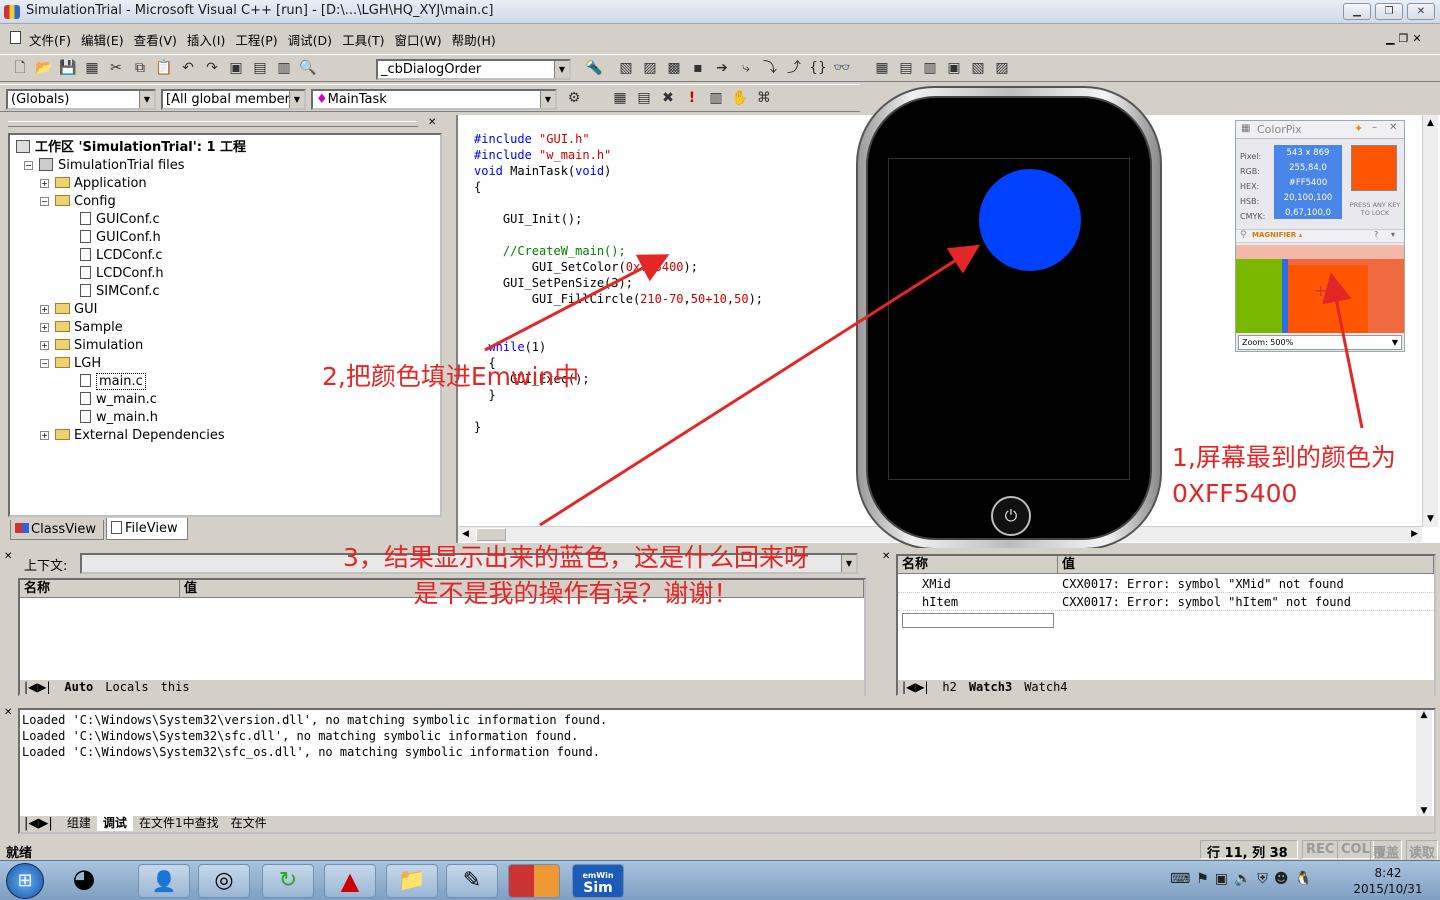  I want to click on restore-button: ❐, so click(1389, 11).